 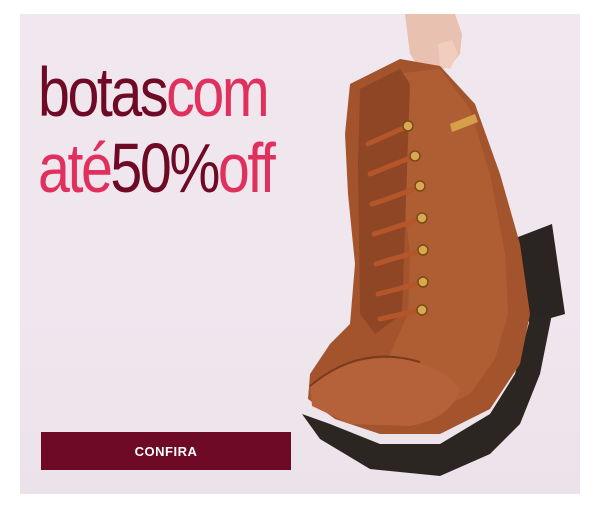 I want to click on headline: botascom até50%off, so click(x=157, y=130).